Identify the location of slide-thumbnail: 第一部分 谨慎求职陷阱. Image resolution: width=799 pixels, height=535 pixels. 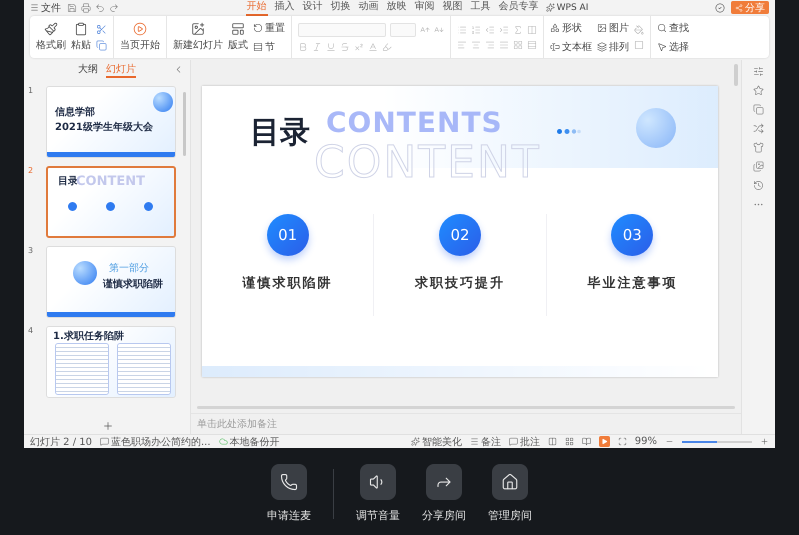
(111, 282).